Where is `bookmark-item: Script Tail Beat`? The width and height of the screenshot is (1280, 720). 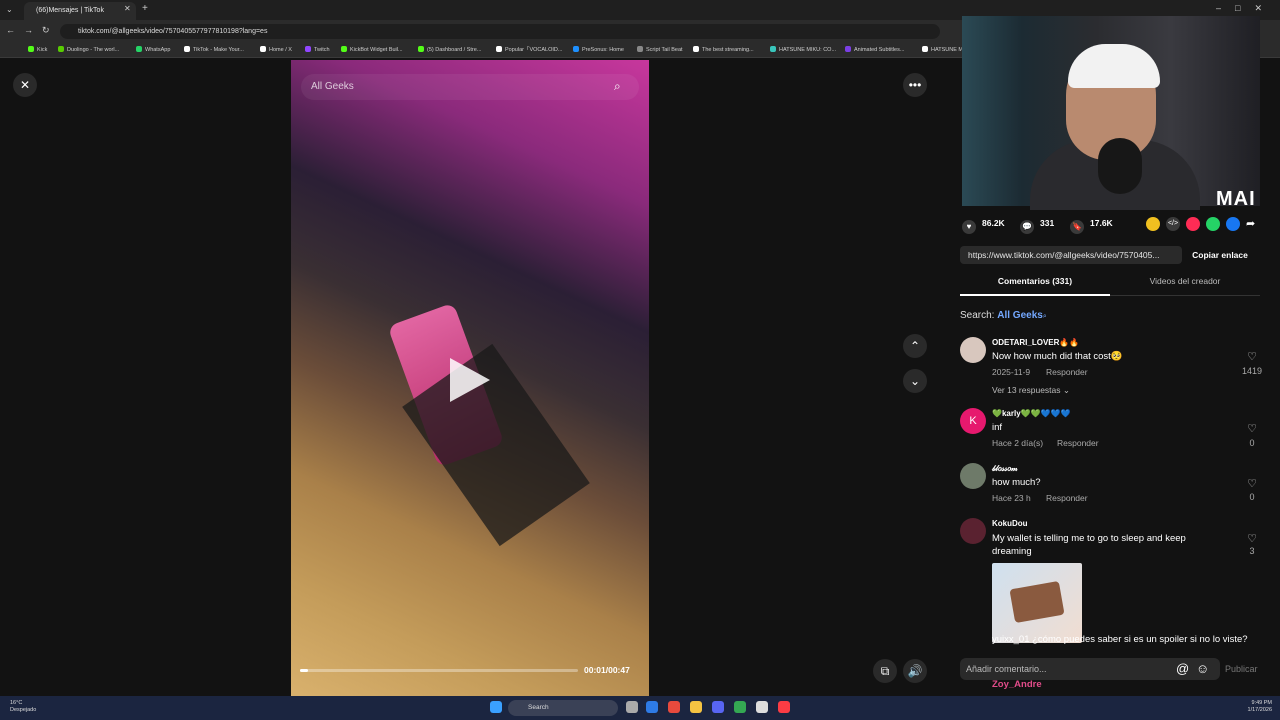 bookmark-item: Script Tail Beat is located at coordinates (660, 50).